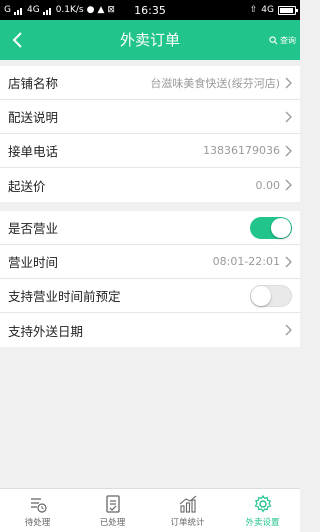 The image size is (320, 532). Describe the element at coordinates (46, 331) in the screenshot. I see `row-label: 支持外送日期` at that location.